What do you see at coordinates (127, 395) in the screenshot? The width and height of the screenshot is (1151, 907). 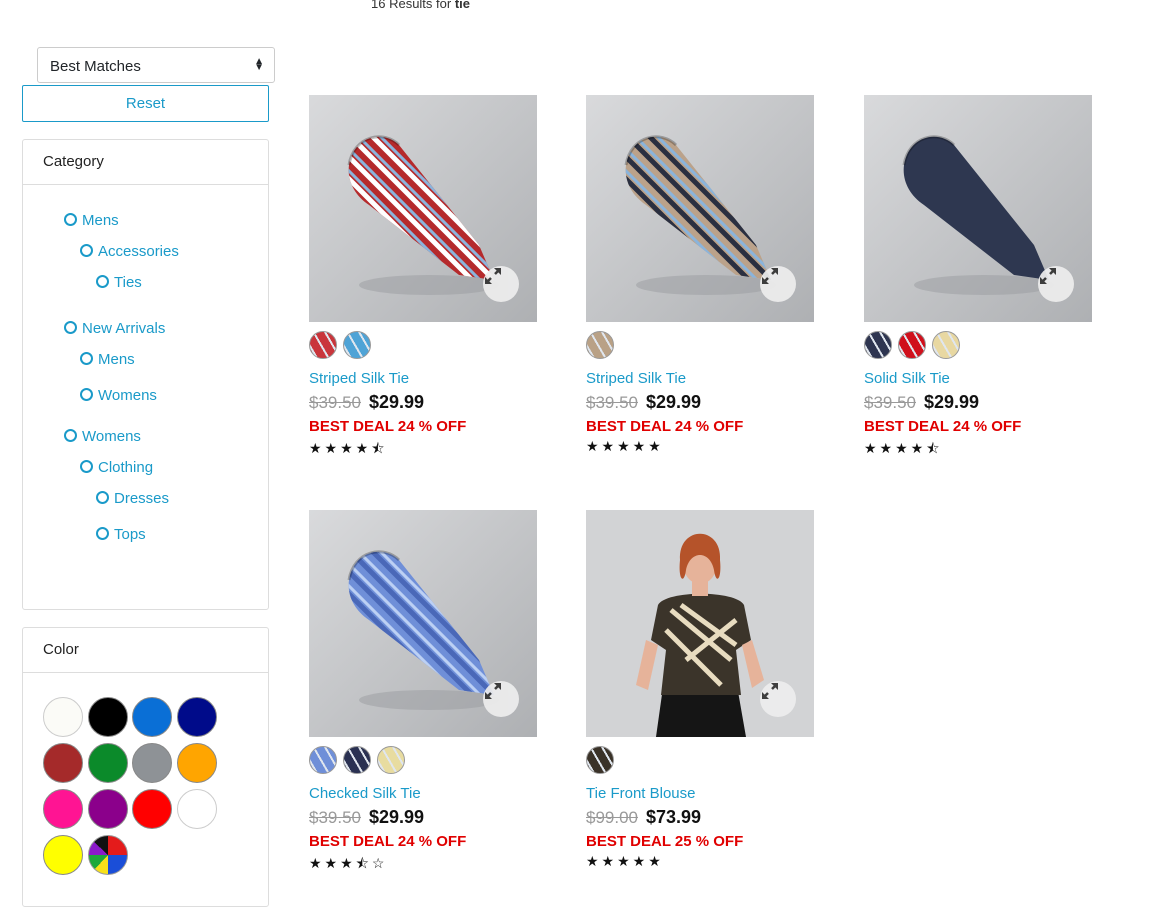 I see `category-label: Womens` at bounding box center [127, 395].